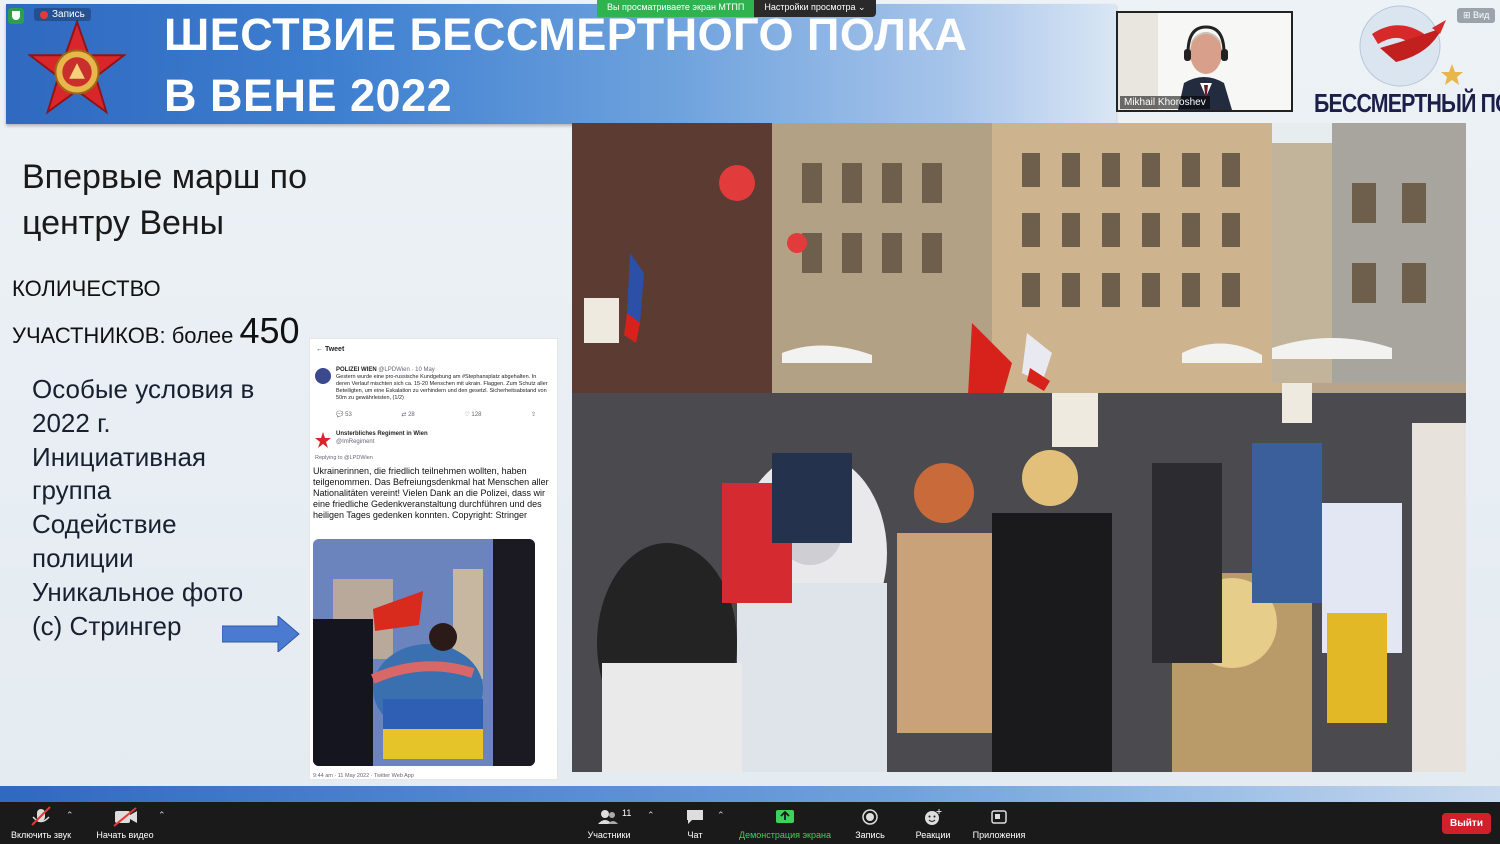 This screenshot has height=844, width=1500. Describe the element at coordinates (125, 817) in the screenshot. I see `video-off-icon` at that location.